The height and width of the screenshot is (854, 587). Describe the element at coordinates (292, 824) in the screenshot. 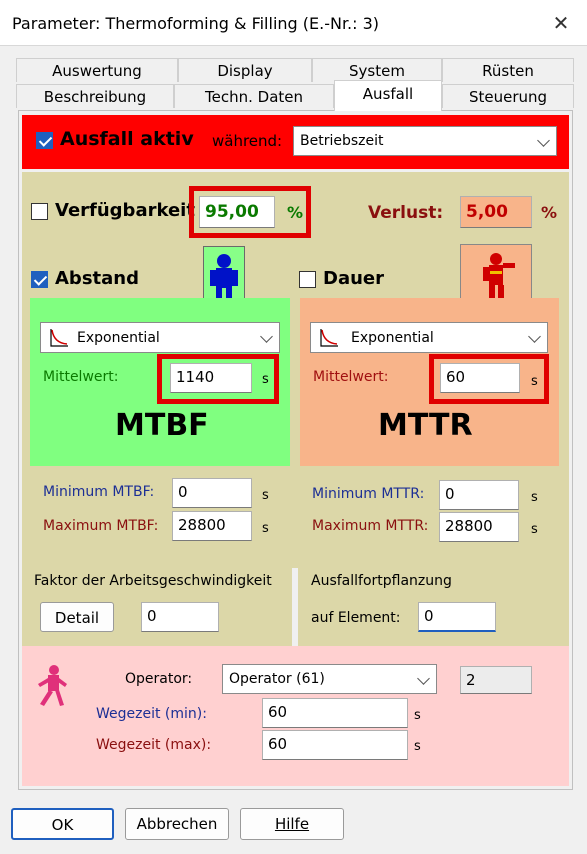

I see `hilfe-button: Hilfe` at that location.